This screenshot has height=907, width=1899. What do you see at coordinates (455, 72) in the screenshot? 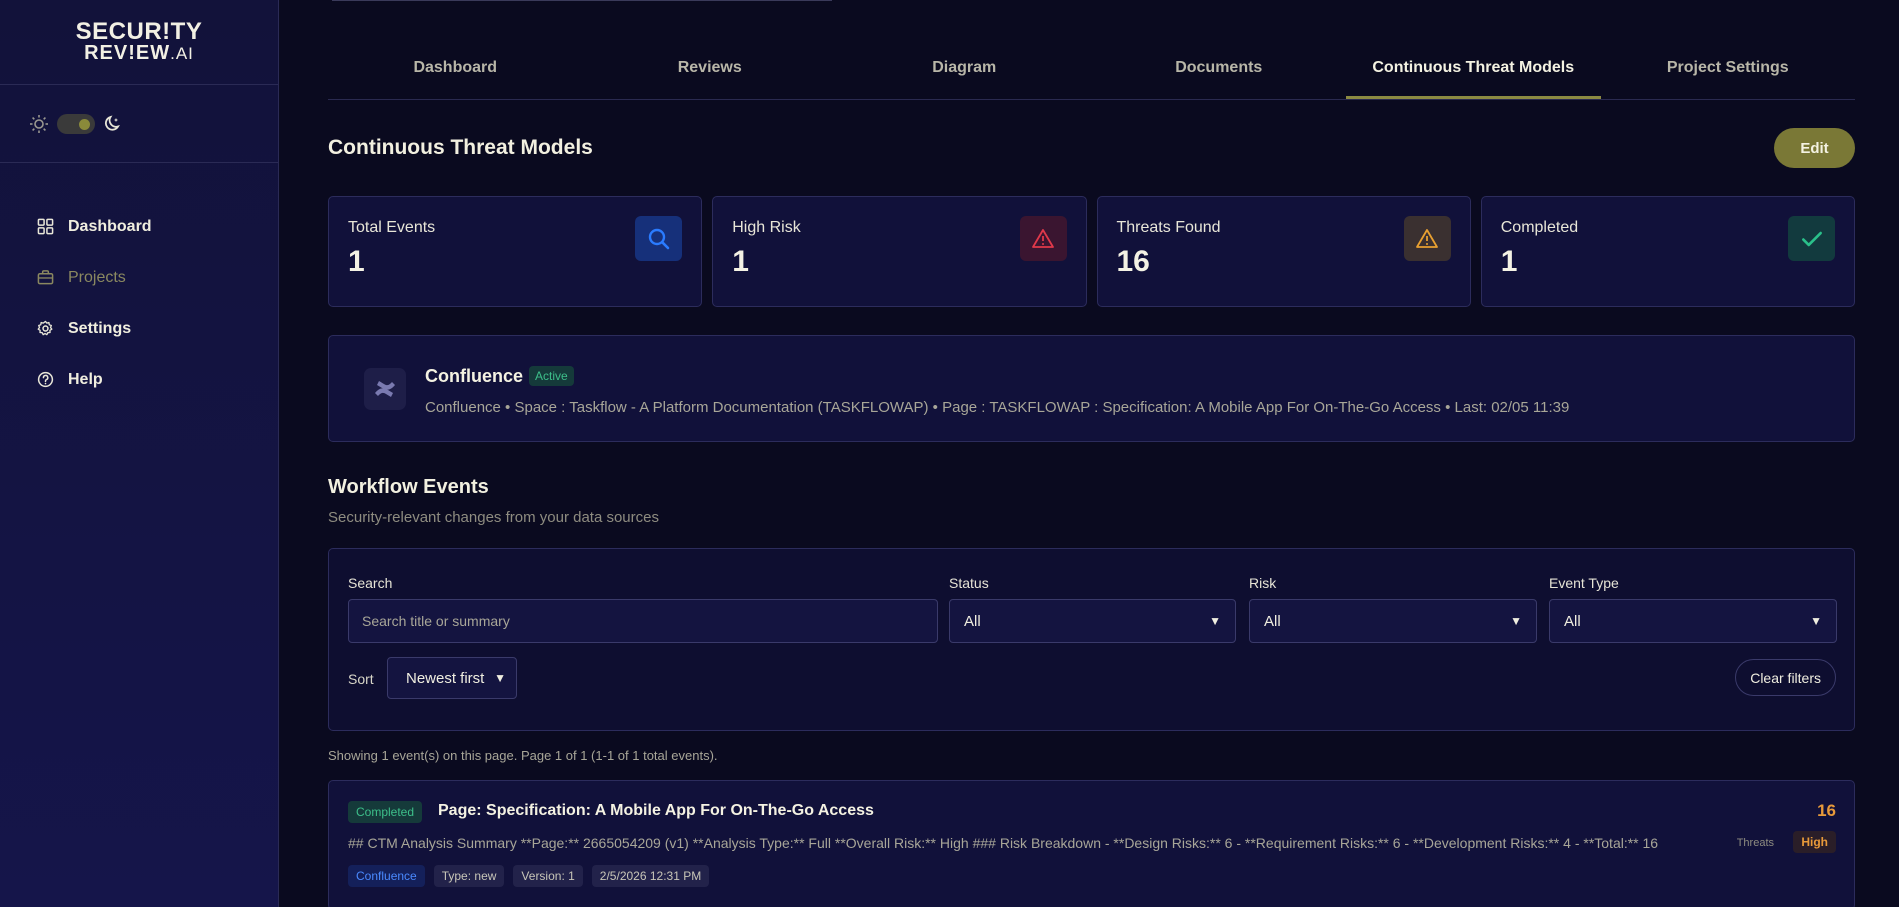
I see `tab-dashboard: Dashboard` at bounding box center [455, 72].